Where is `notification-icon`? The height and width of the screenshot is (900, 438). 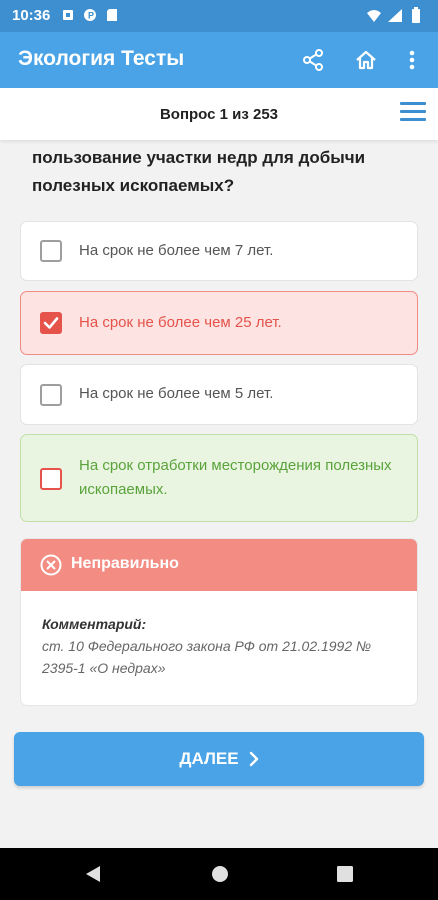 notification-icon is located at coordinates (68, 15).